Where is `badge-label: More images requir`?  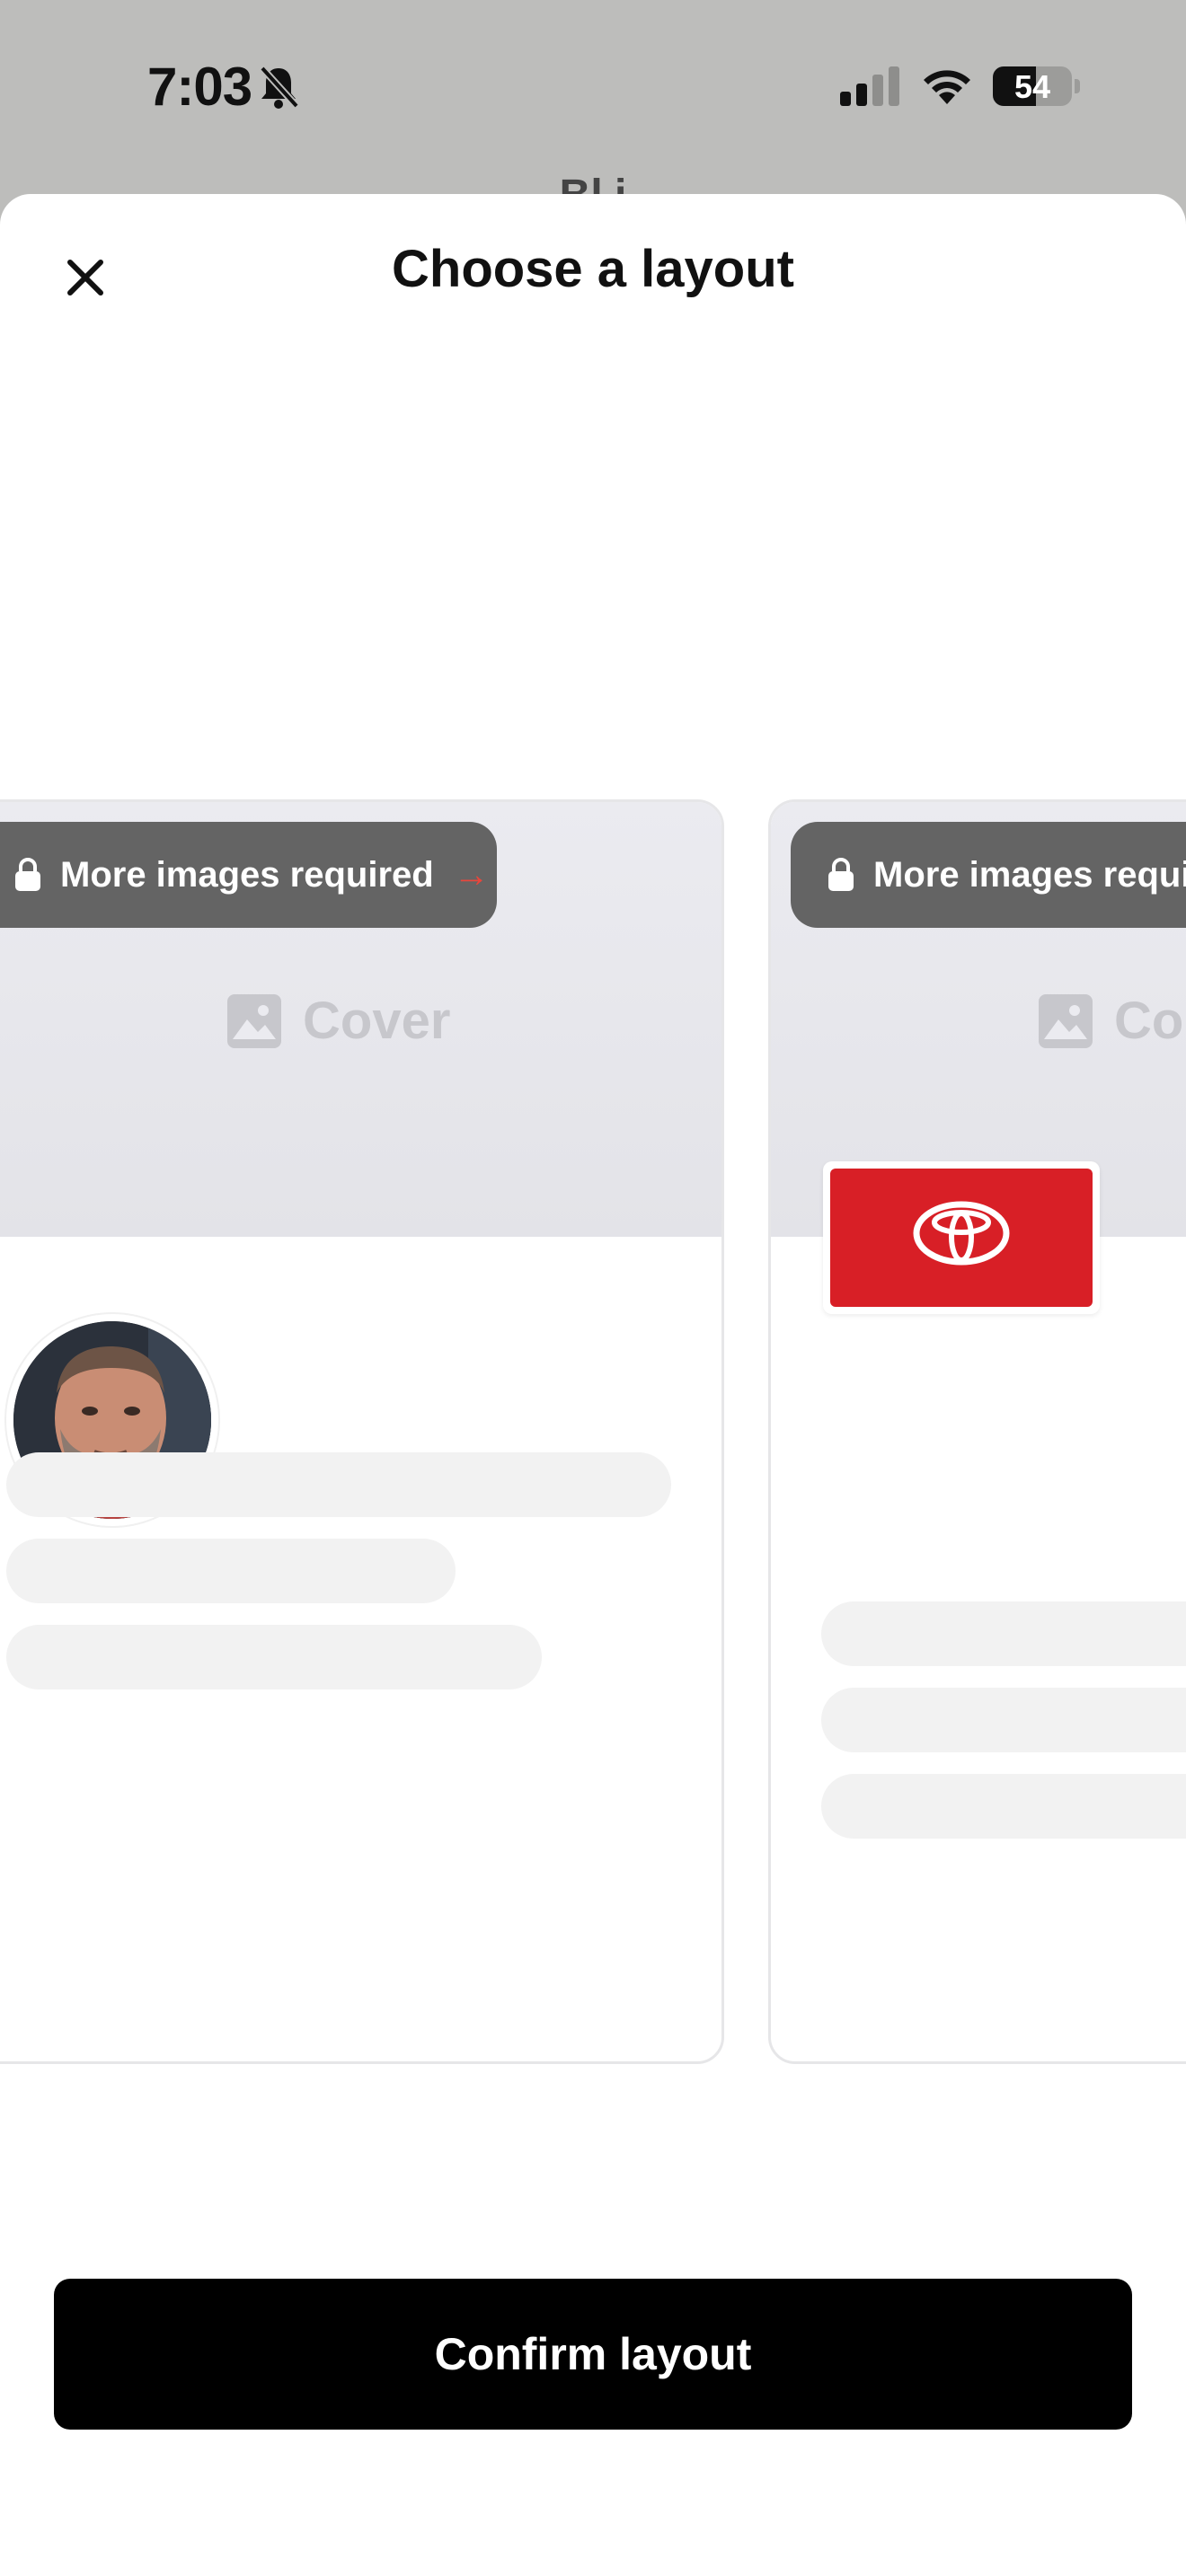
badge-label: More images requir is located at coordinates (1029, 874).